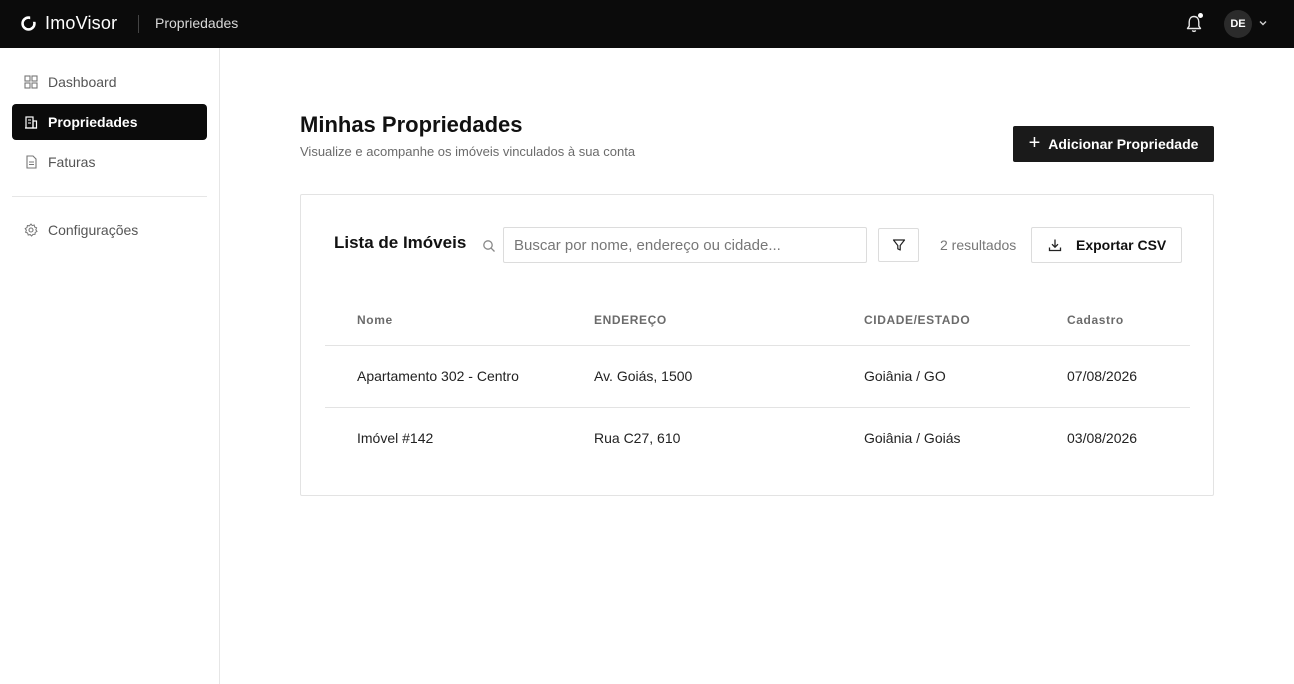  What do you see at coordinates (375, 320) in the screenshot?
I see `column-header-nome: Nome` at bounding box center [375, 320].